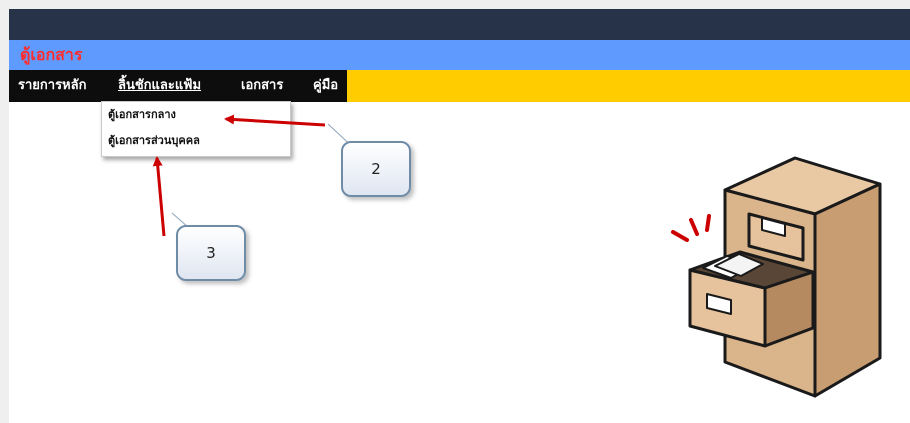 This screenshot has width=910, height=423. Describe the element at coordinates (376, 169) in the screenshot. I see `callout-2: 2` at that location.